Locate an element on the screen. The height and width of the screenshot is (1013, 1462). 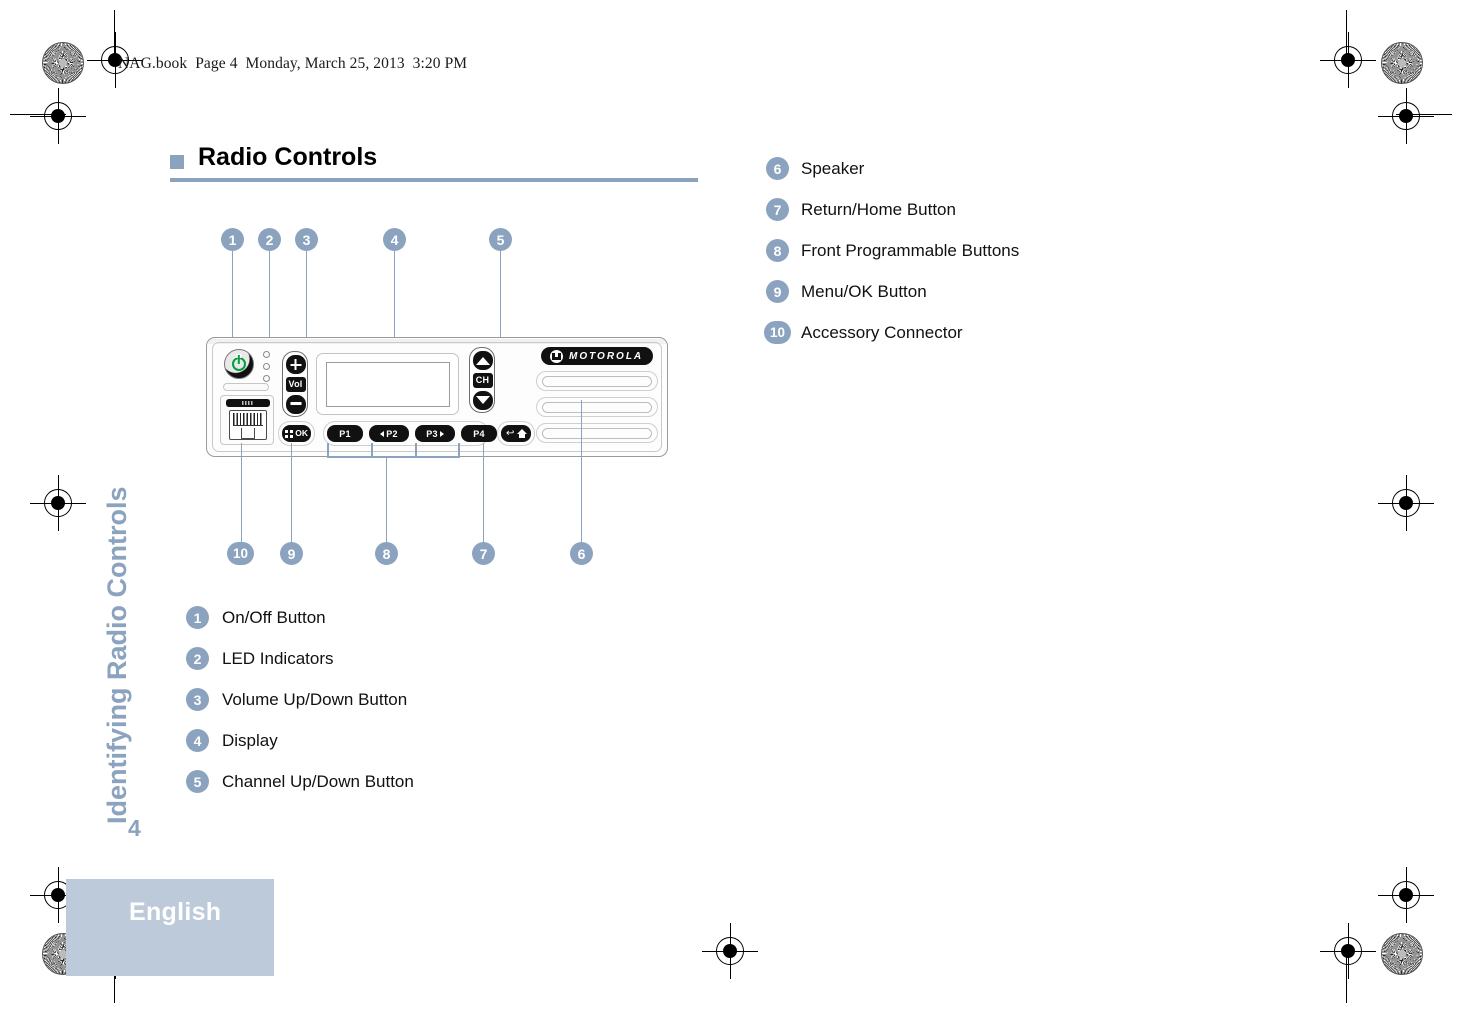
crosshair-mark-bottom-center is located at coordinates (730, 951).